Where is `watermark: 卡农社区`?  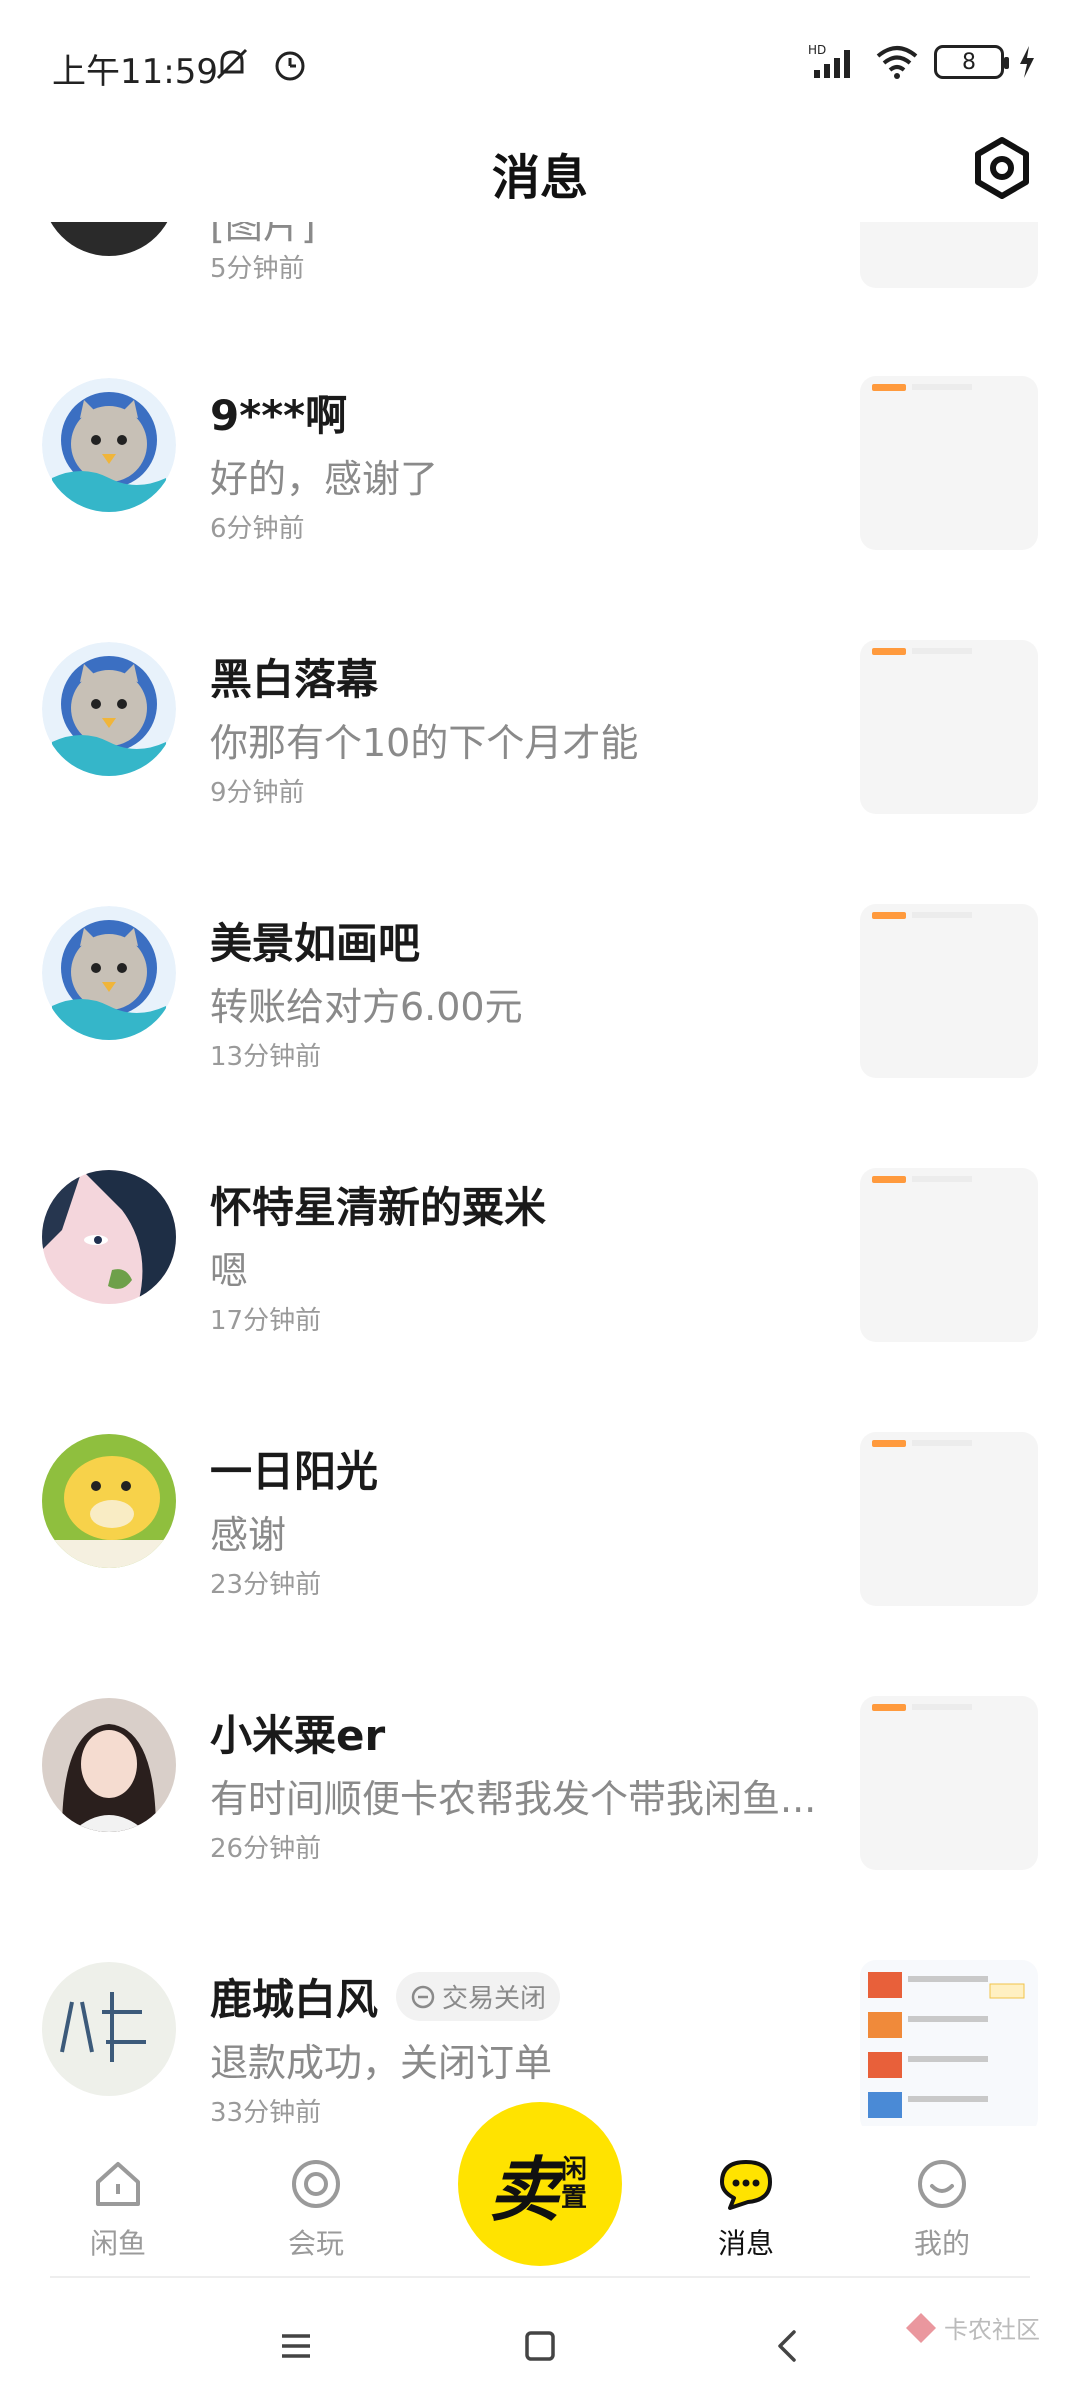 watermark: 卡农社区 is located at coordinates (972, 2327).